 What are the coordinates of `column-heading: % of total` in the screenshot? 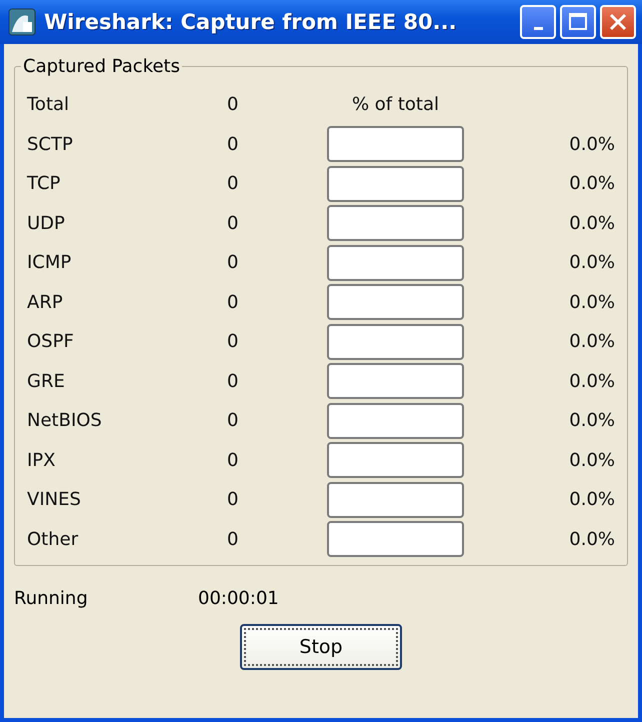 It's located at (395, 105).